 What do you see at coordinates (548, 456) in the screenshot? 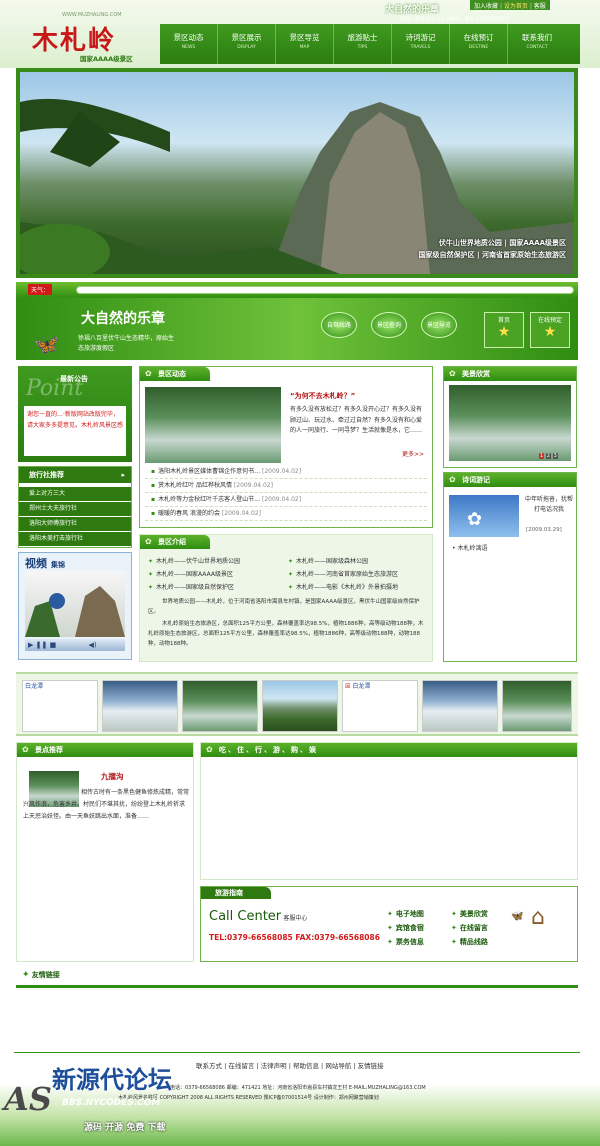
I see `page-2: 2` at bounding box center [548, 456].